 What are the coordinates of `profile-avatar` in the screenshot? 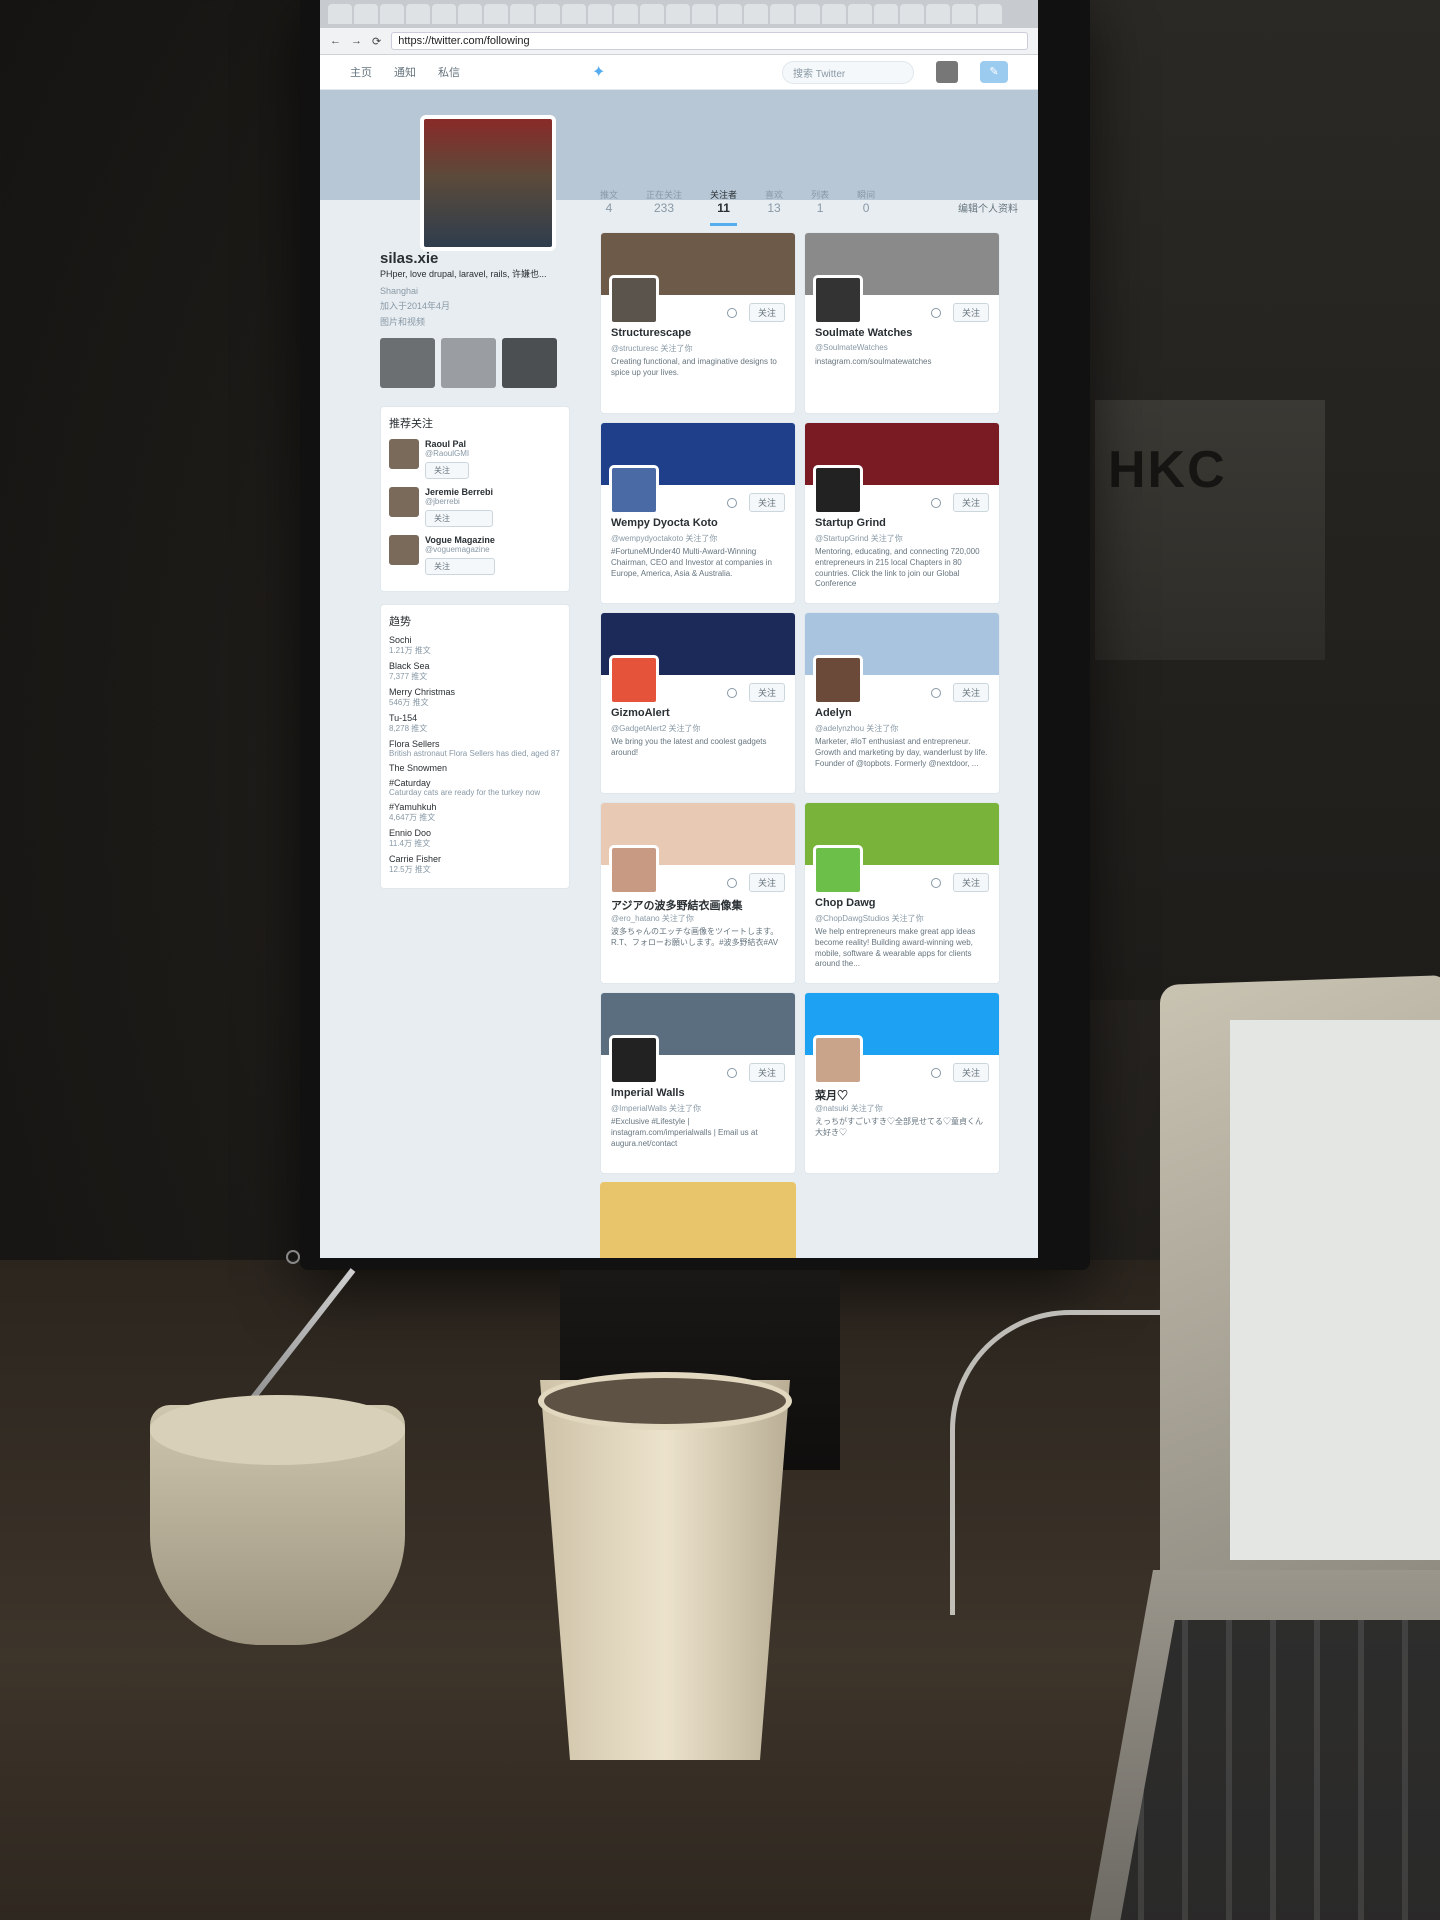 It's located at (488, 183).